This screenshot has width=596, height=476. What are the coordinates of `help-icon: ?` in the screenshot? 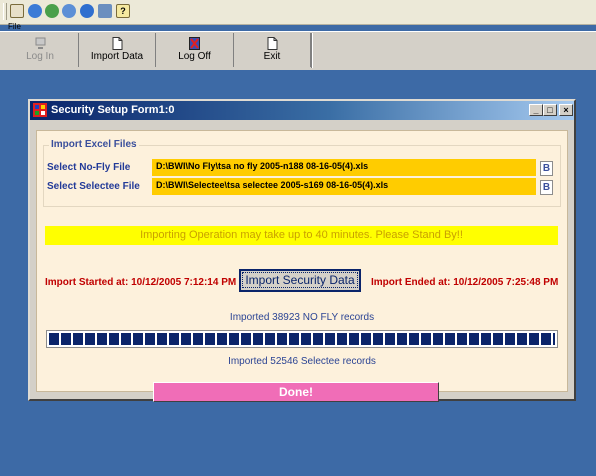 It's located at (123, 11).